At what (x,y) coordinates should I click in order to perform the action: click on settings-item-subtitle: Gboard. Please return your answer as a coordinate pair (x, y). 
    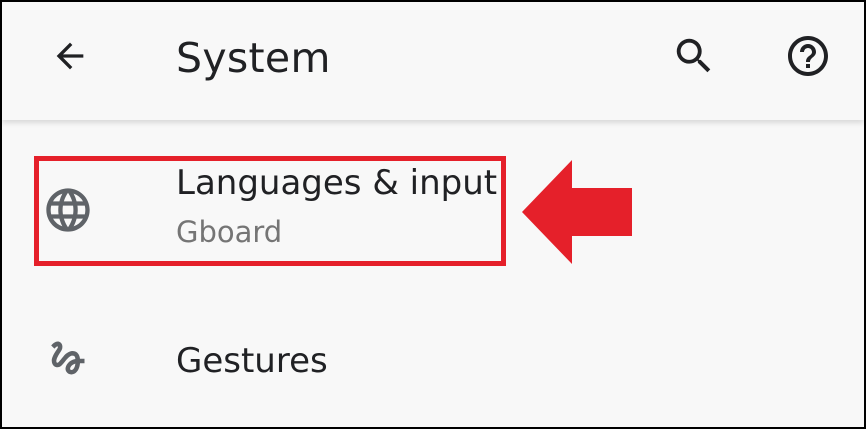
    Looking at the image, I should click on (229, 232).